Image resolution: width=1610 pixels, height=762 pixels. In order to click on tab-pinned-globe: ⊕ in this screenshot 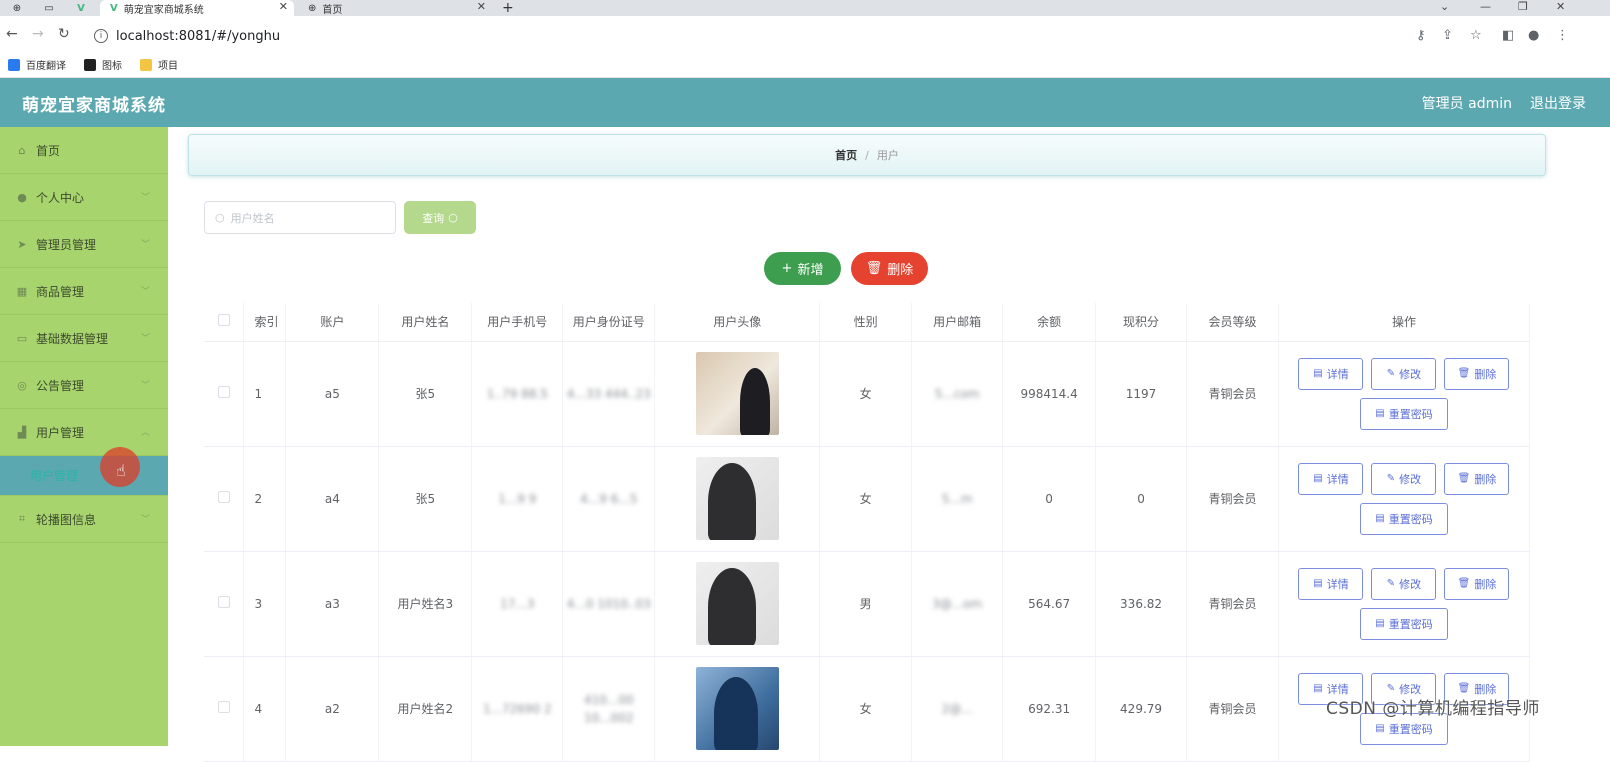, I will do `click(17, 8)`.